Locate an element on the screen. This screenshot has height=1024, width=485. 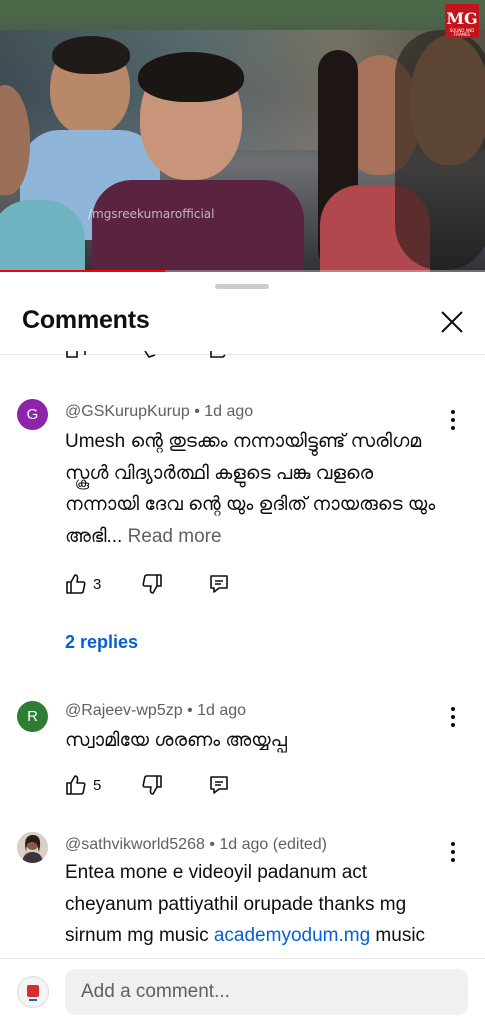
avatar is located at coordinates (32, 847).